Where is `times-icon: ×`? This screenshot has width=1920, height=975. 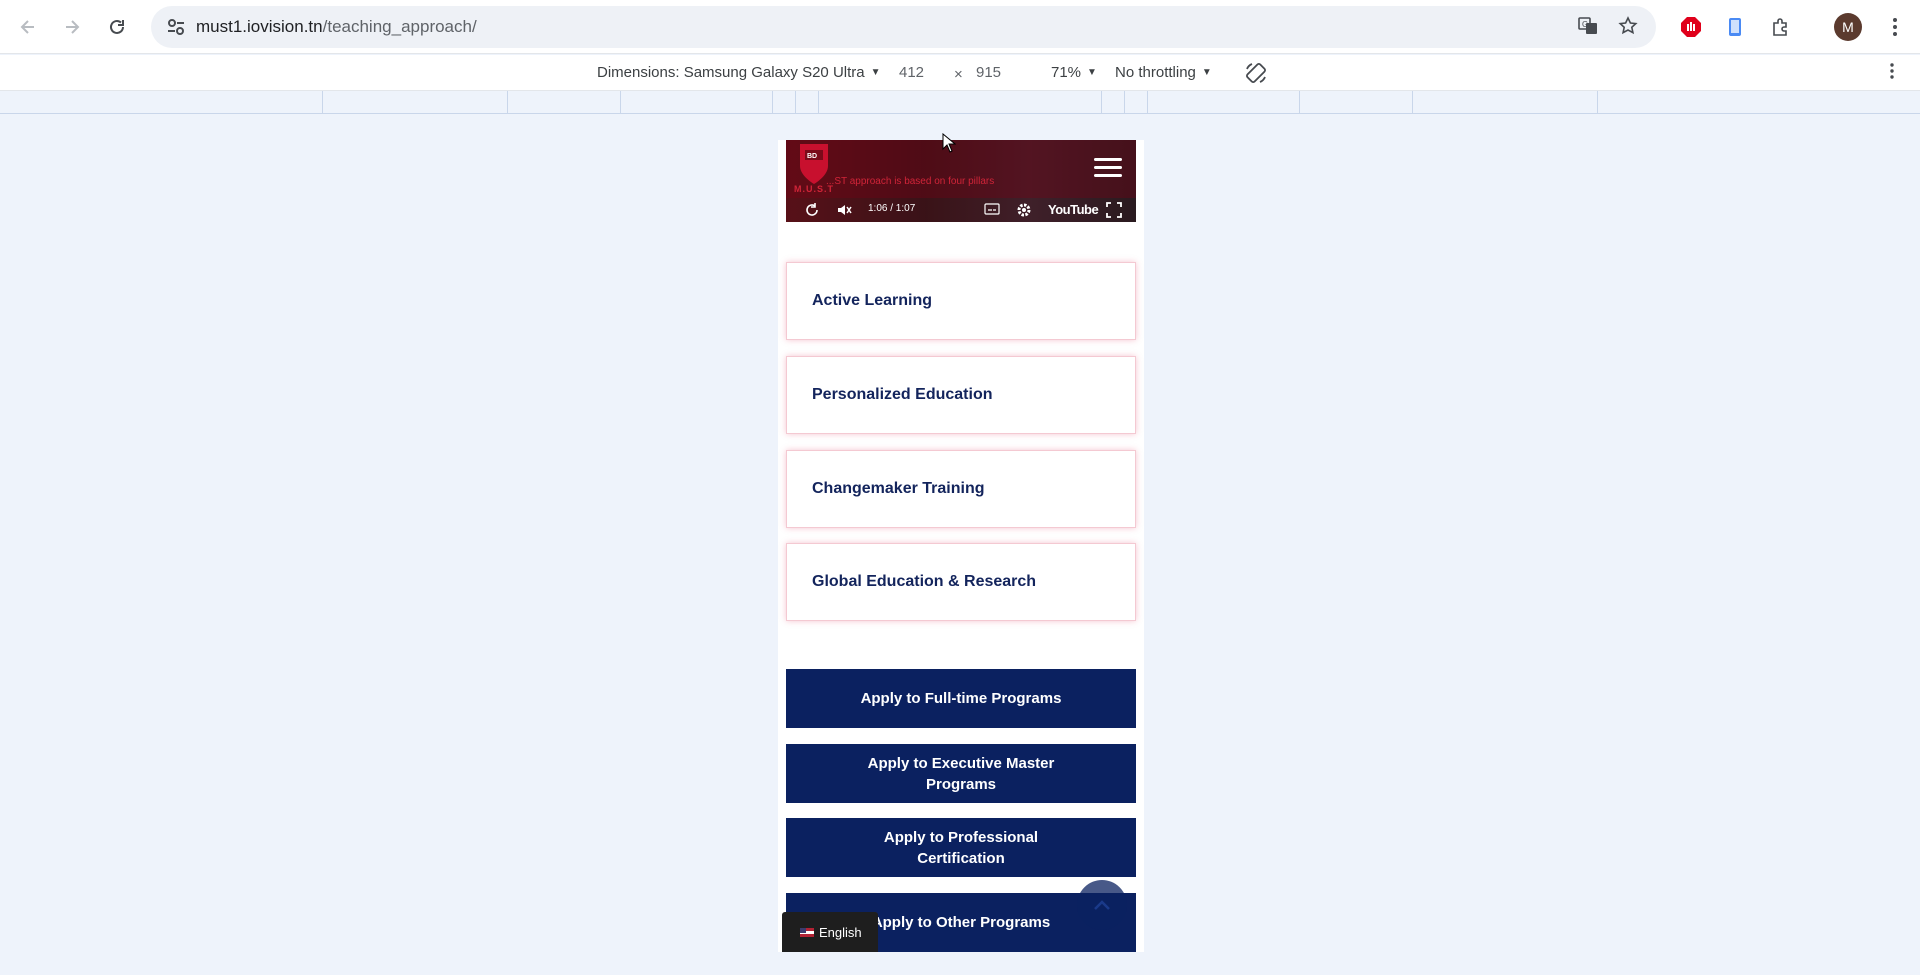 times-icon: × is located at coordinates (958, 74).